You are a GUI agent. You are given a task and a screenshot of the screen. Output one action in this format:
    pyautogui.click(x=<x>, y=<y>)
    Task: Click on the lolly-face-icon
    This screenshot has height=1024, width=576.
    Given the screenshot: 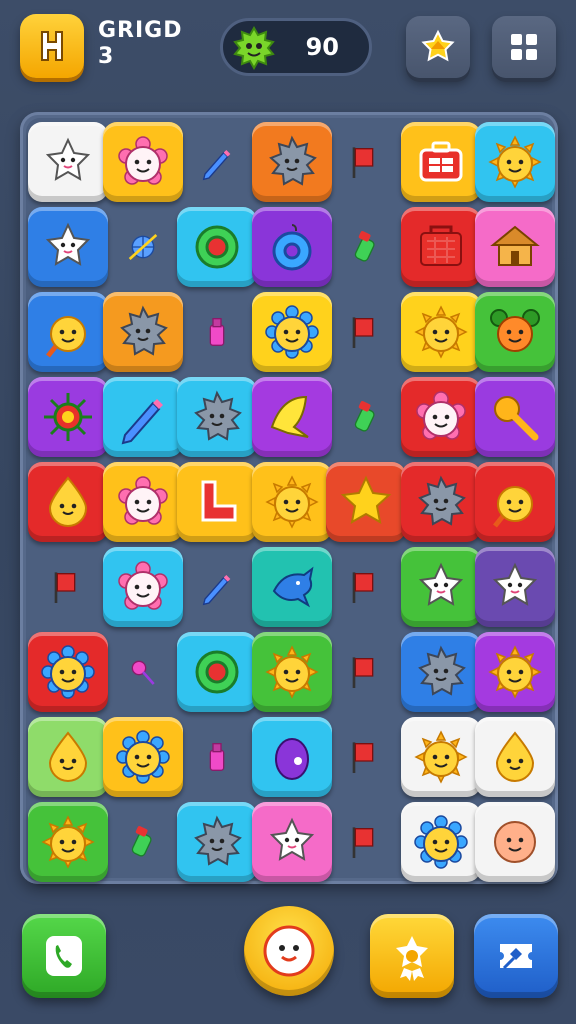 What is the action you would take?
    pyautogui.click(x=513, y=507)
    